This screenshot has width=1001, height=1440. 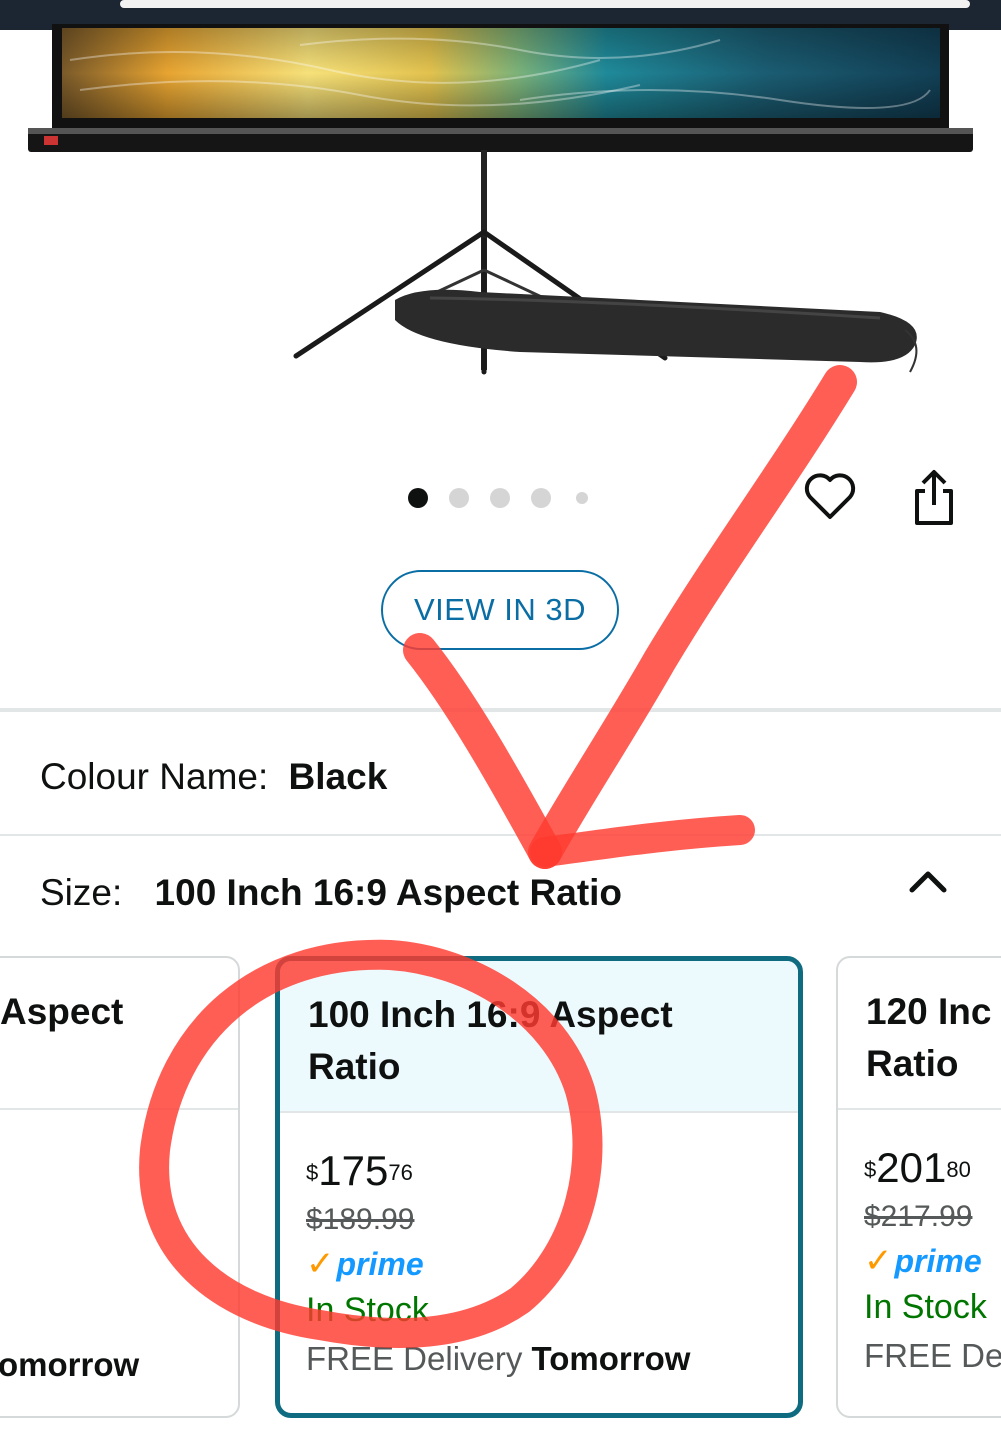 I want to click on share-button, so click(x=934, y=498).